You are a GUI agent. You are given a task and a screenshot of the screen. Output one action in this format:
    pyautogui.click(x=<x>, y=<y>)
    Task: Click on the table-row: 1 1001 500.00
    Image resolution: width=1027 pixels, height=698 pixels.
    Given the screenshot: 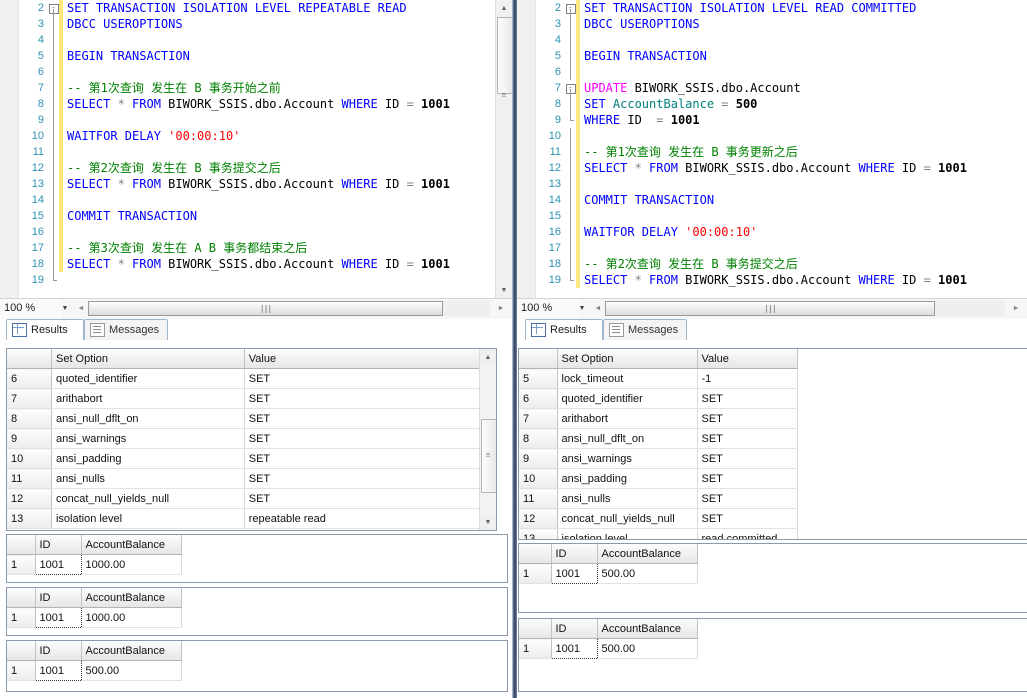 What is the action you would take?
    pyautogui.click(x=608, y=648)
    